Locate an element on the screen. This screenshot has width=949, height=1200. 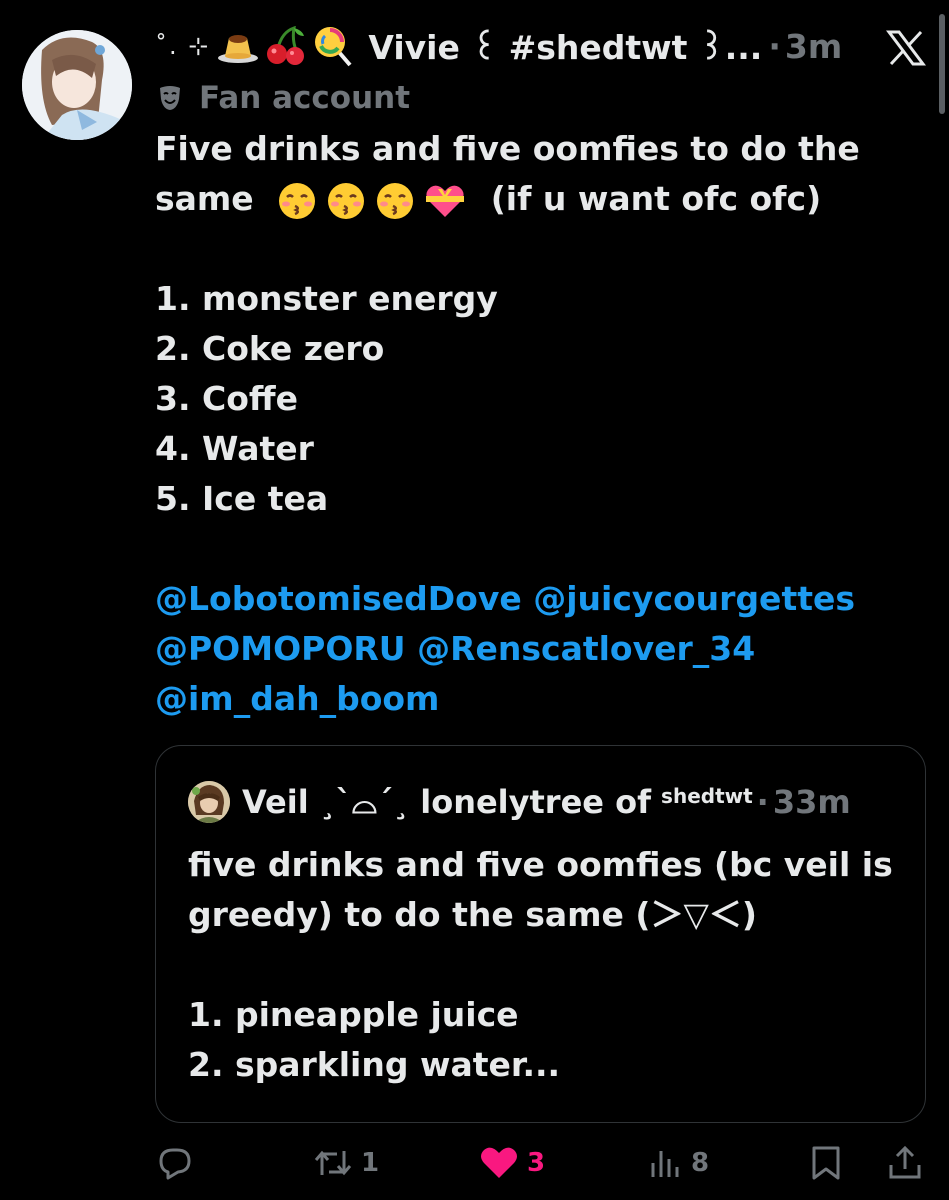
mention-link: @Renscatlover_34 is located at coordinates (586, 648).